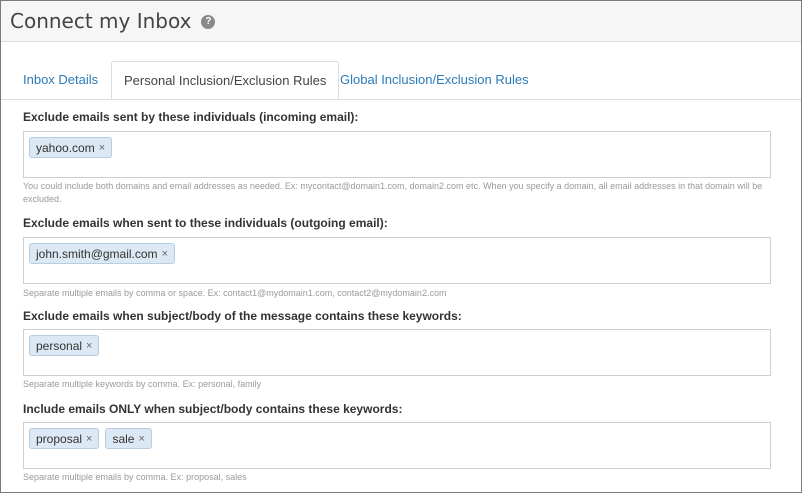  I want to click on include-keywords-input: proposal × sale ×, so click(397, 445).